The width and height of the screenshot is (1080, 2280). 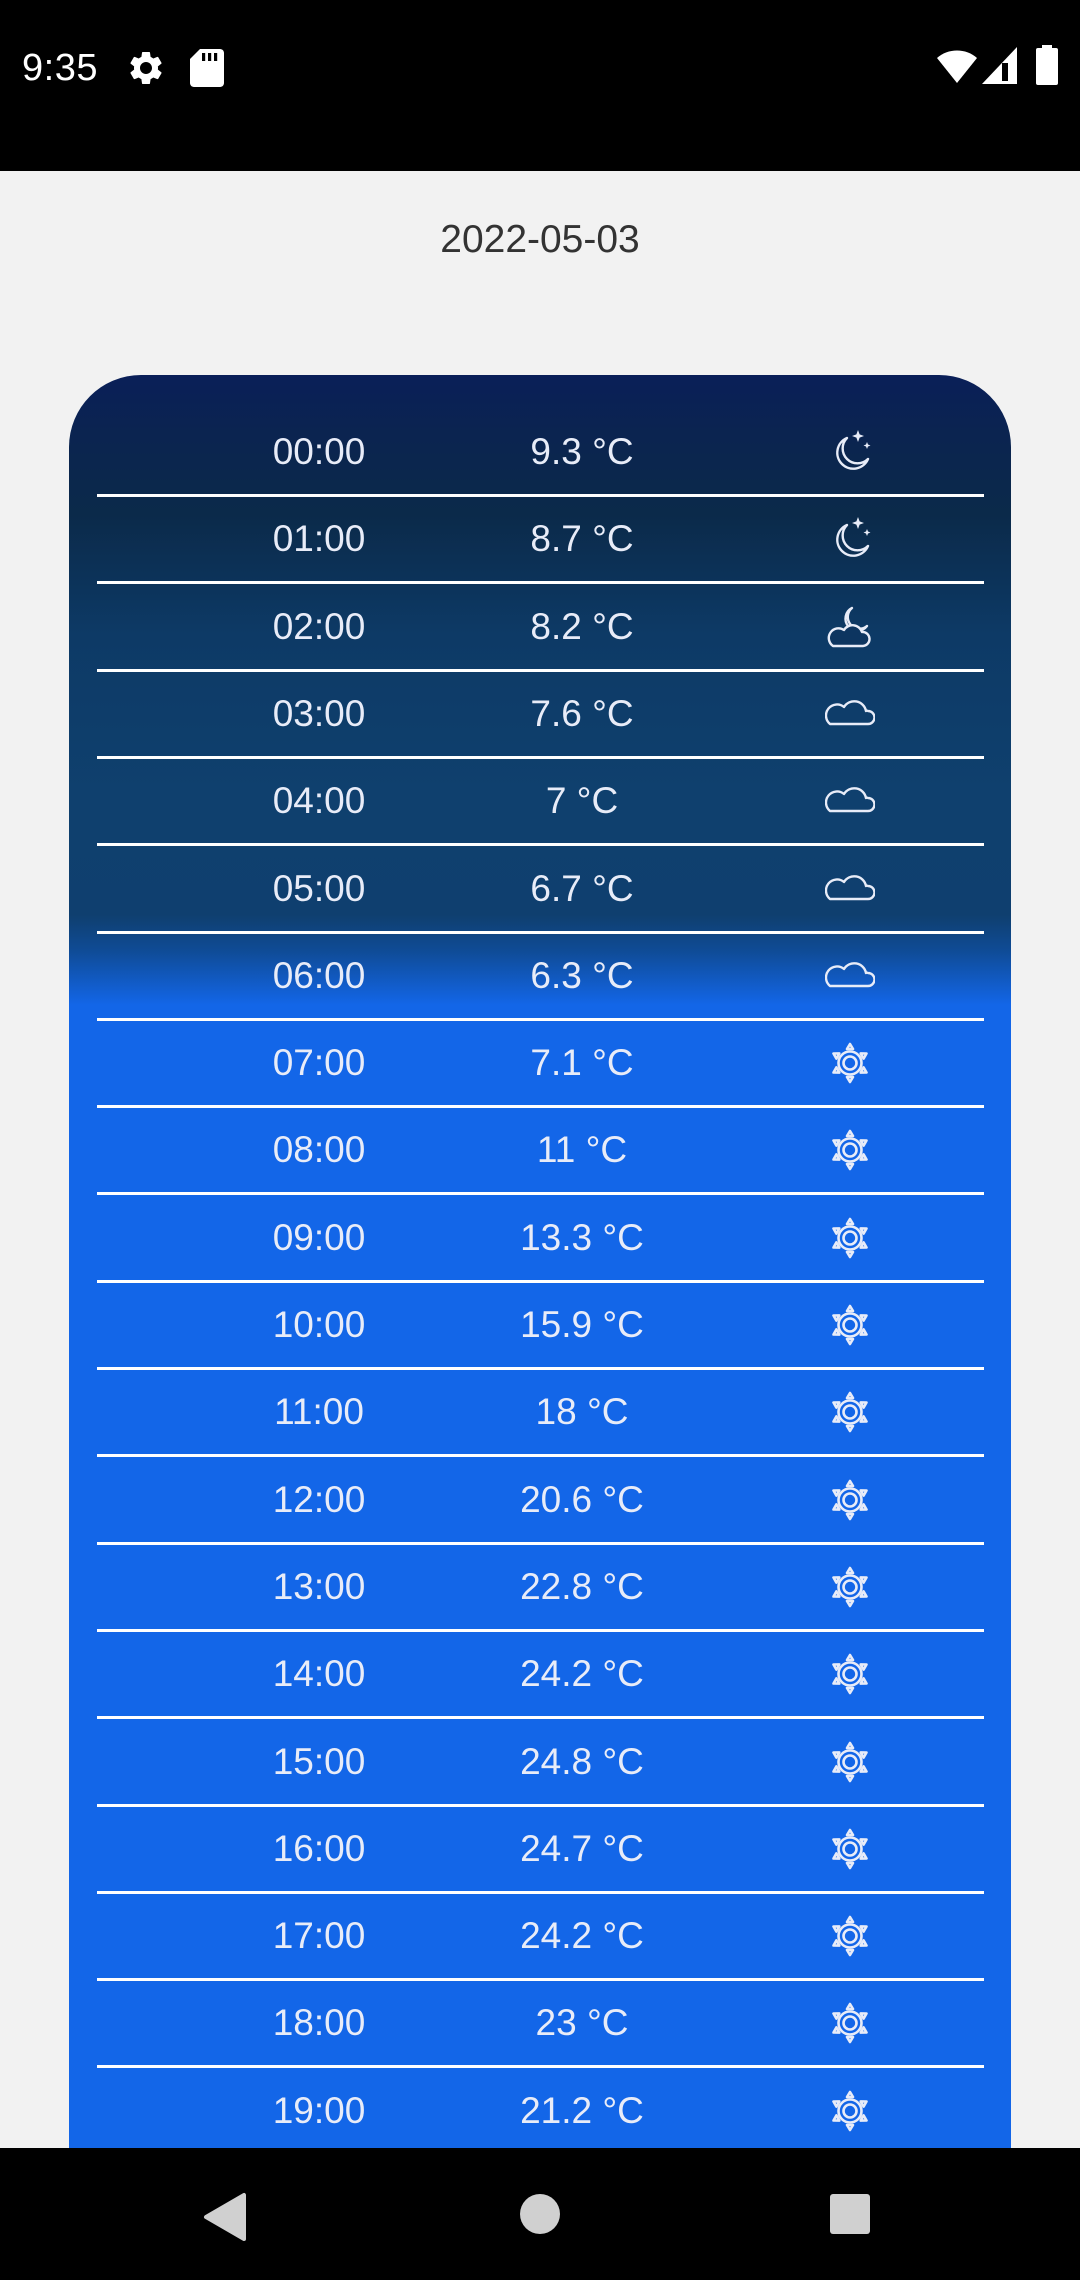 I want to click on hour-temperature: 7.6 °C, so click(x=582, y=713).